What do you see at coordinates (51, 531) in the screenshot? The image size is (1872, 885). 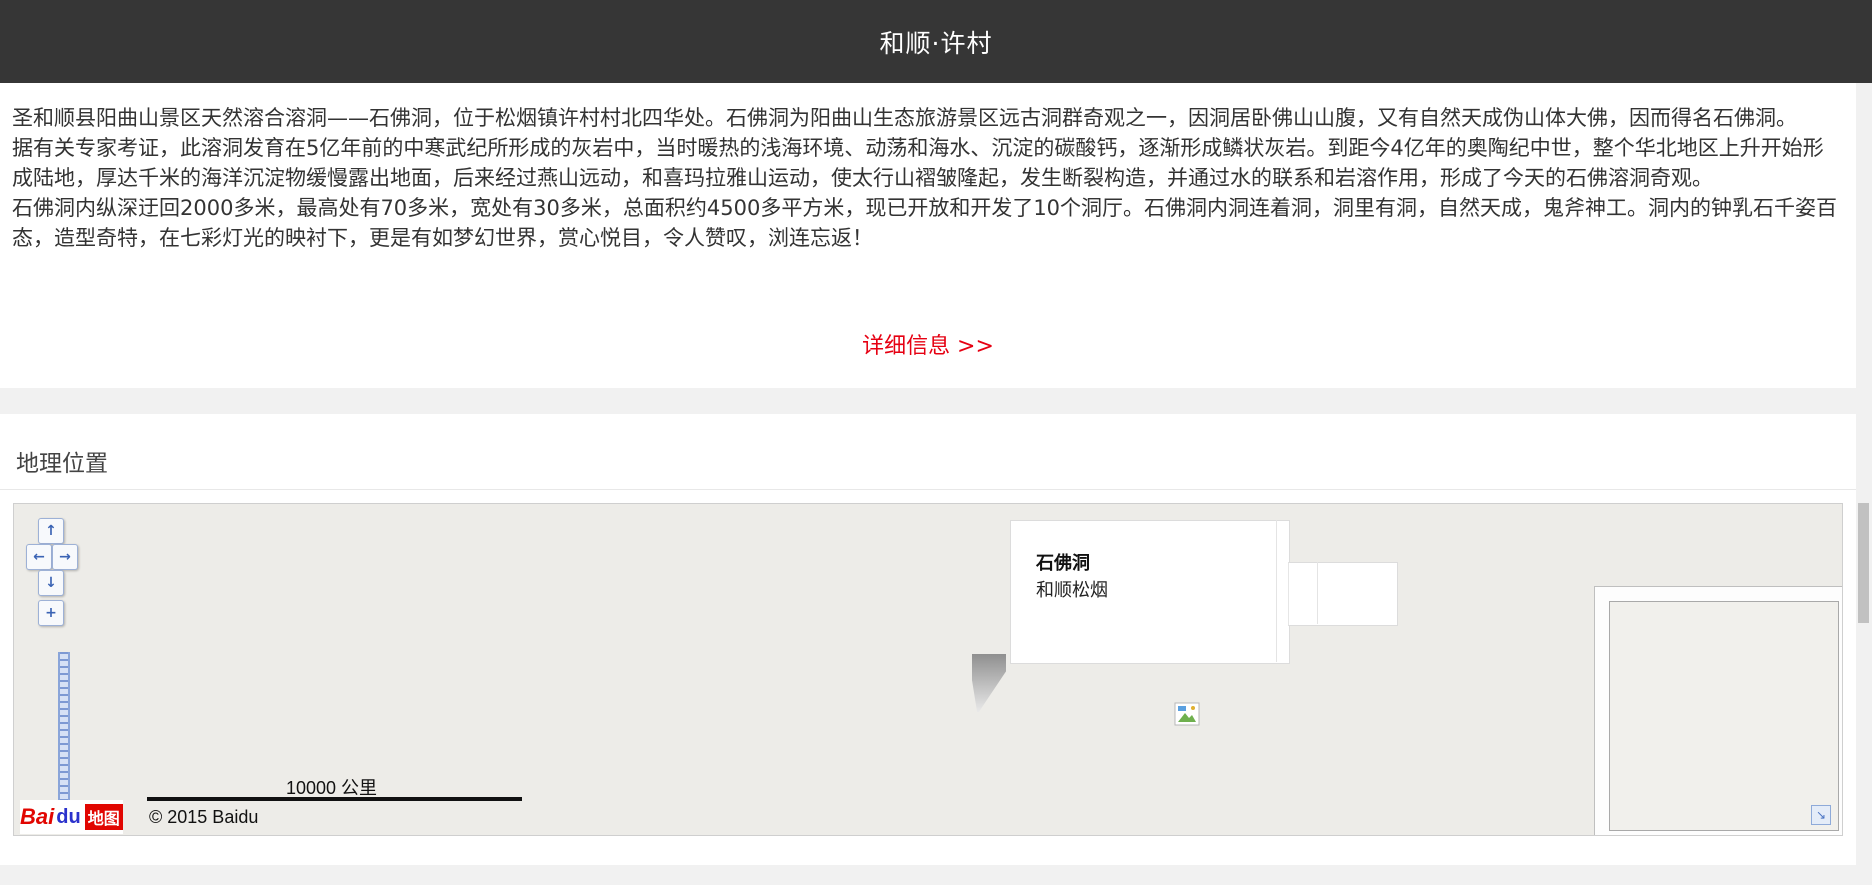 I see `pan-up-button: ↑` at bounding box center [51, 531].